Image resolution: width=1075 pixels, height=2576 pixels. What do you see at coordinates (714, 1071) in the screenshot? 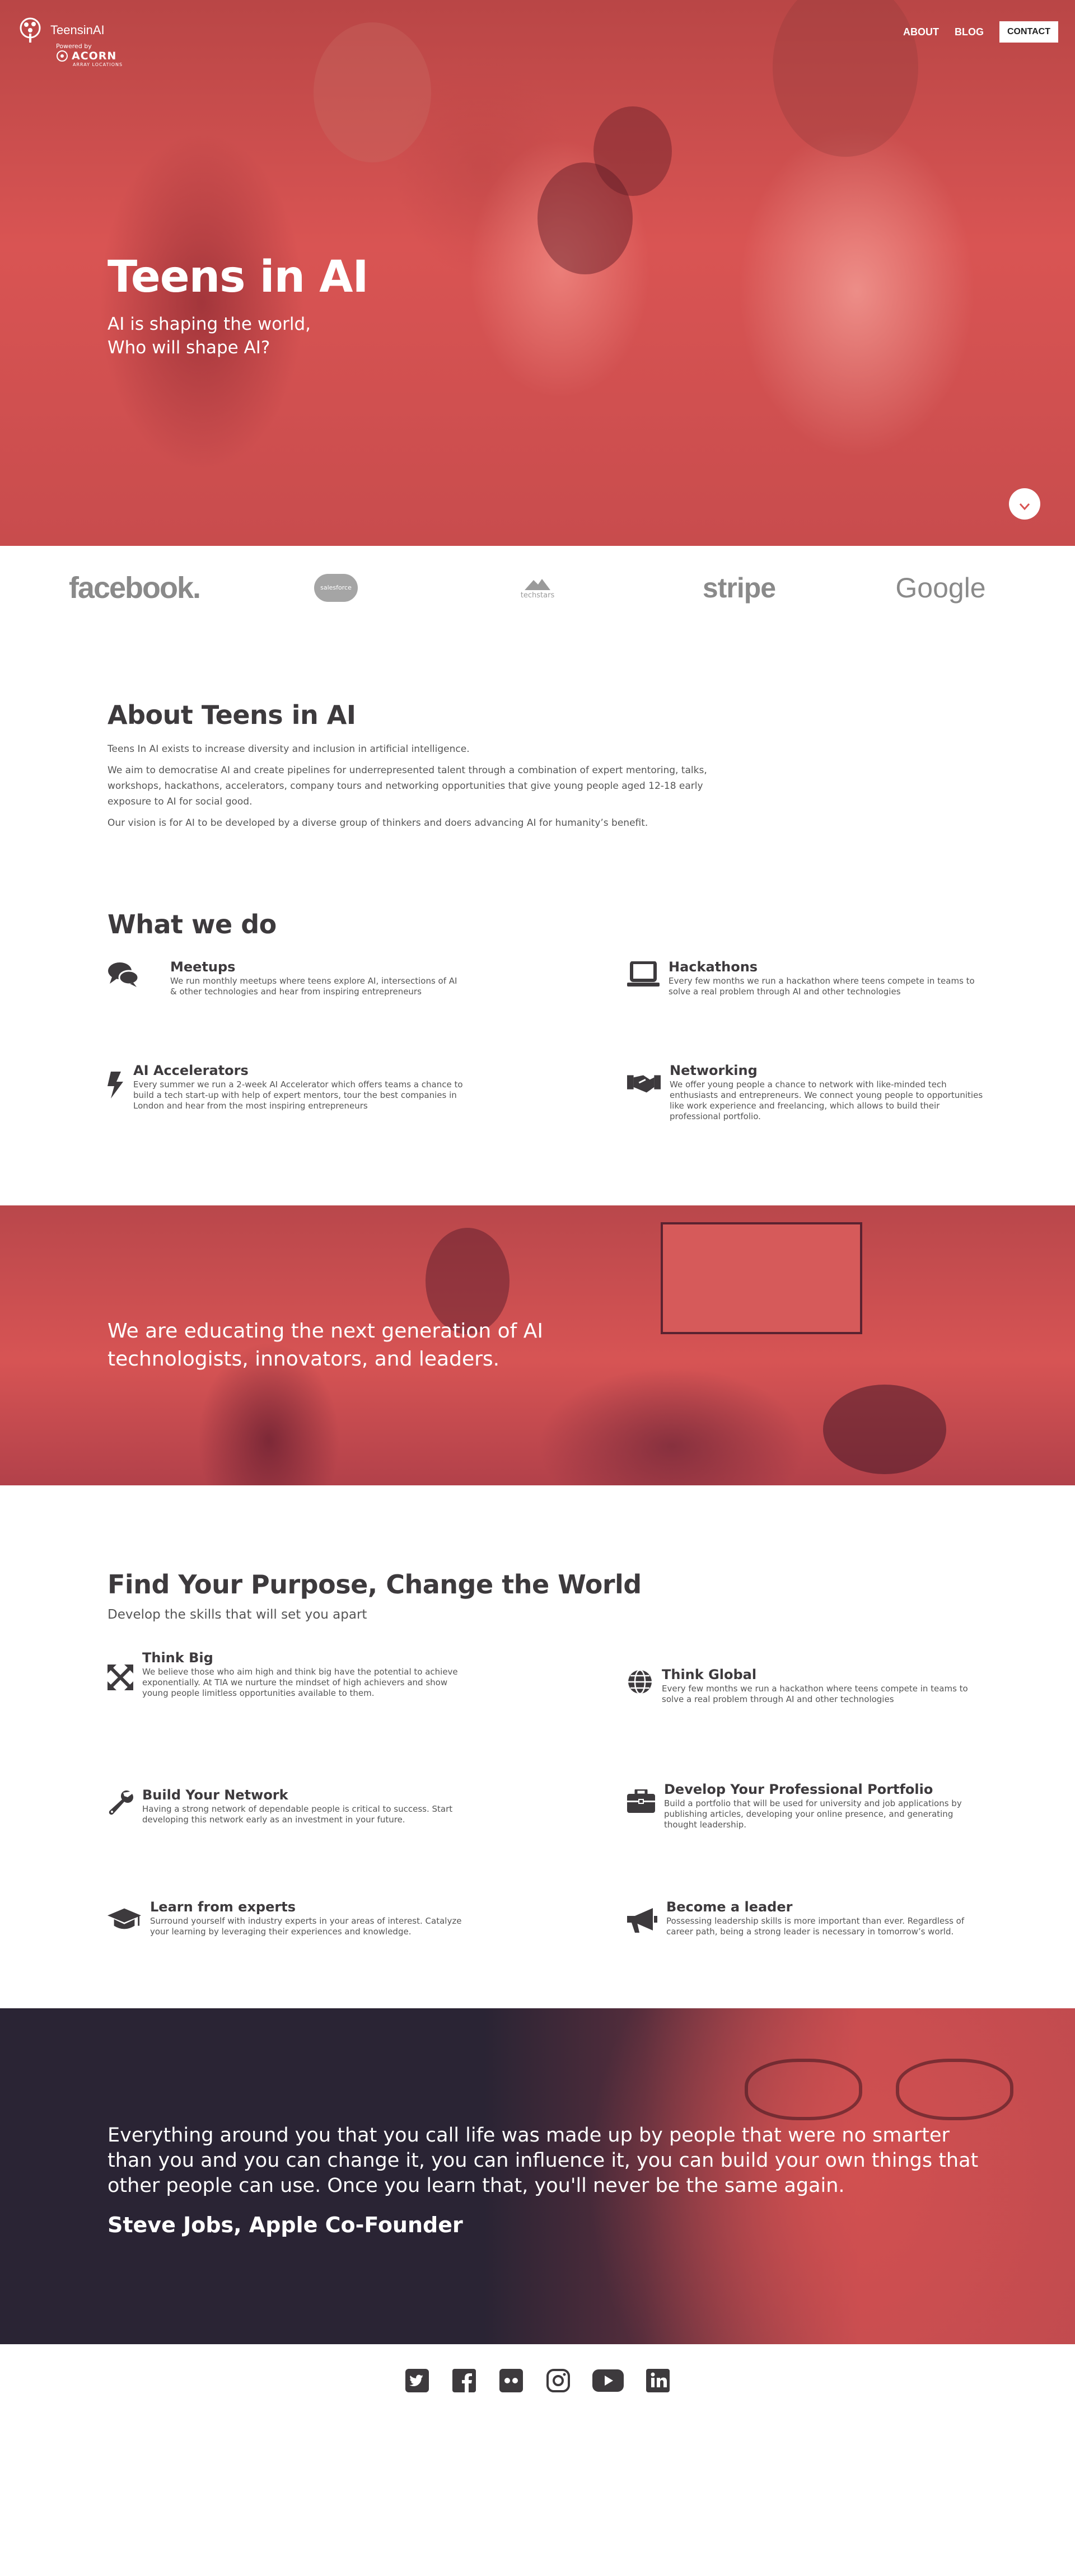
I see `feature-title: Networking` at bounding box center [714, 1071].